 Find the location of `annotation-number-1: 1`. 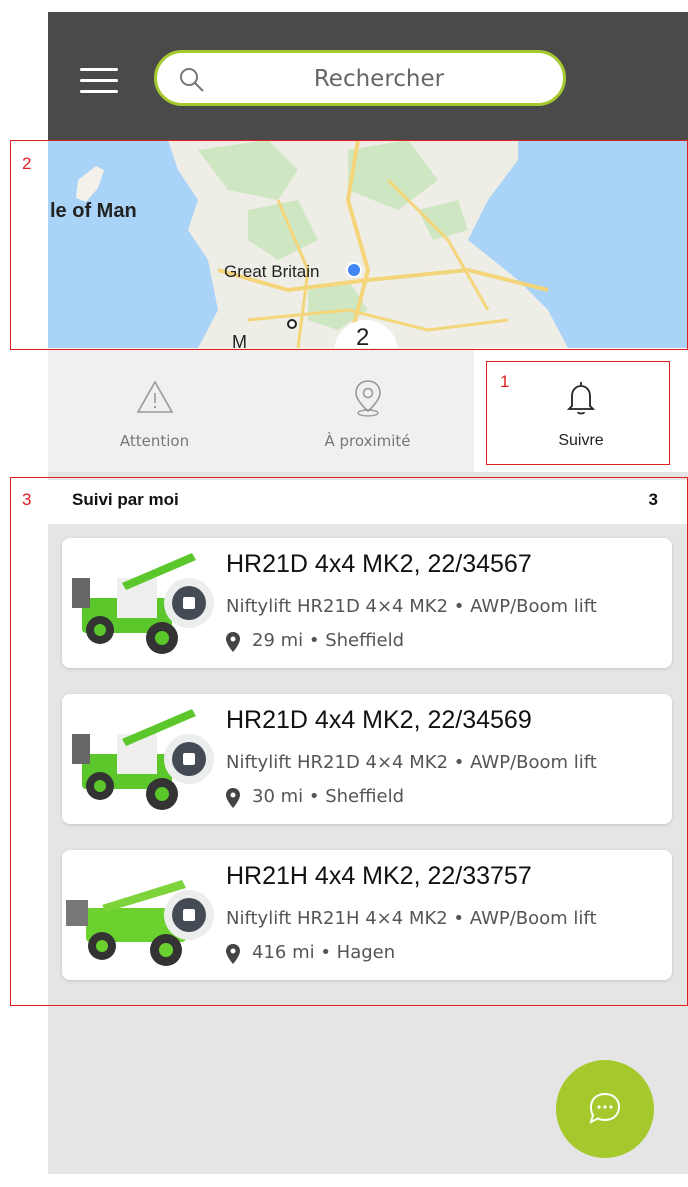

annotation-number-1: 1 is located at coordinates (505, 381).